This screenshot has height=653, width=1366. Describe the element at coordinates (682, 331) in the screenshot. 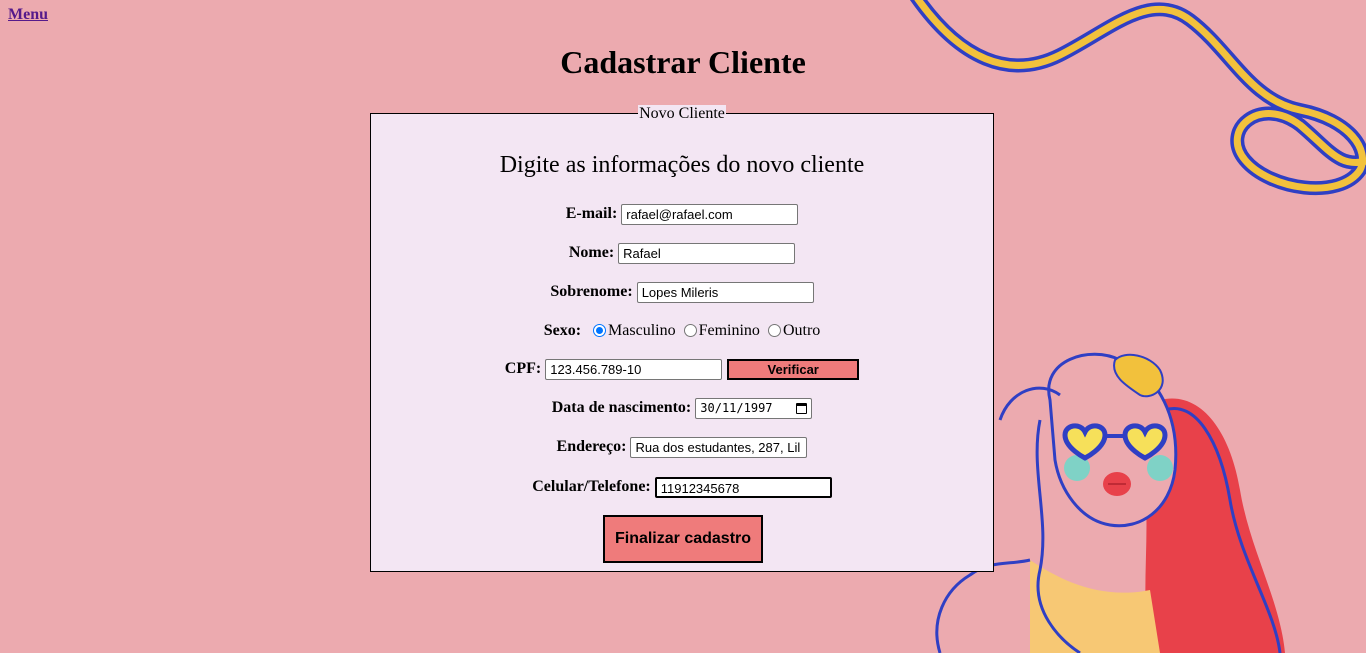

I see `sexo-row: Sexo: Masculino Feminino Outro` at that location.